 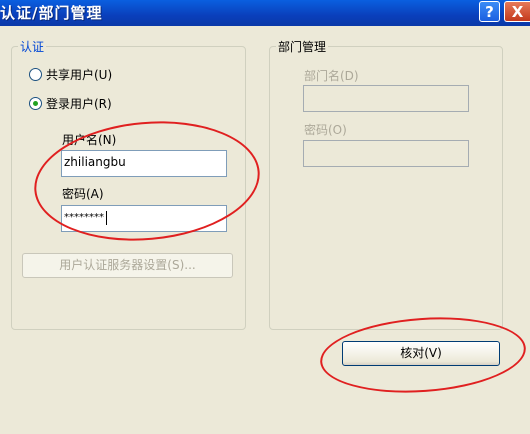 I want to click on title-bar: 认证/部门管理 ? X, so click(x=265, y=13).